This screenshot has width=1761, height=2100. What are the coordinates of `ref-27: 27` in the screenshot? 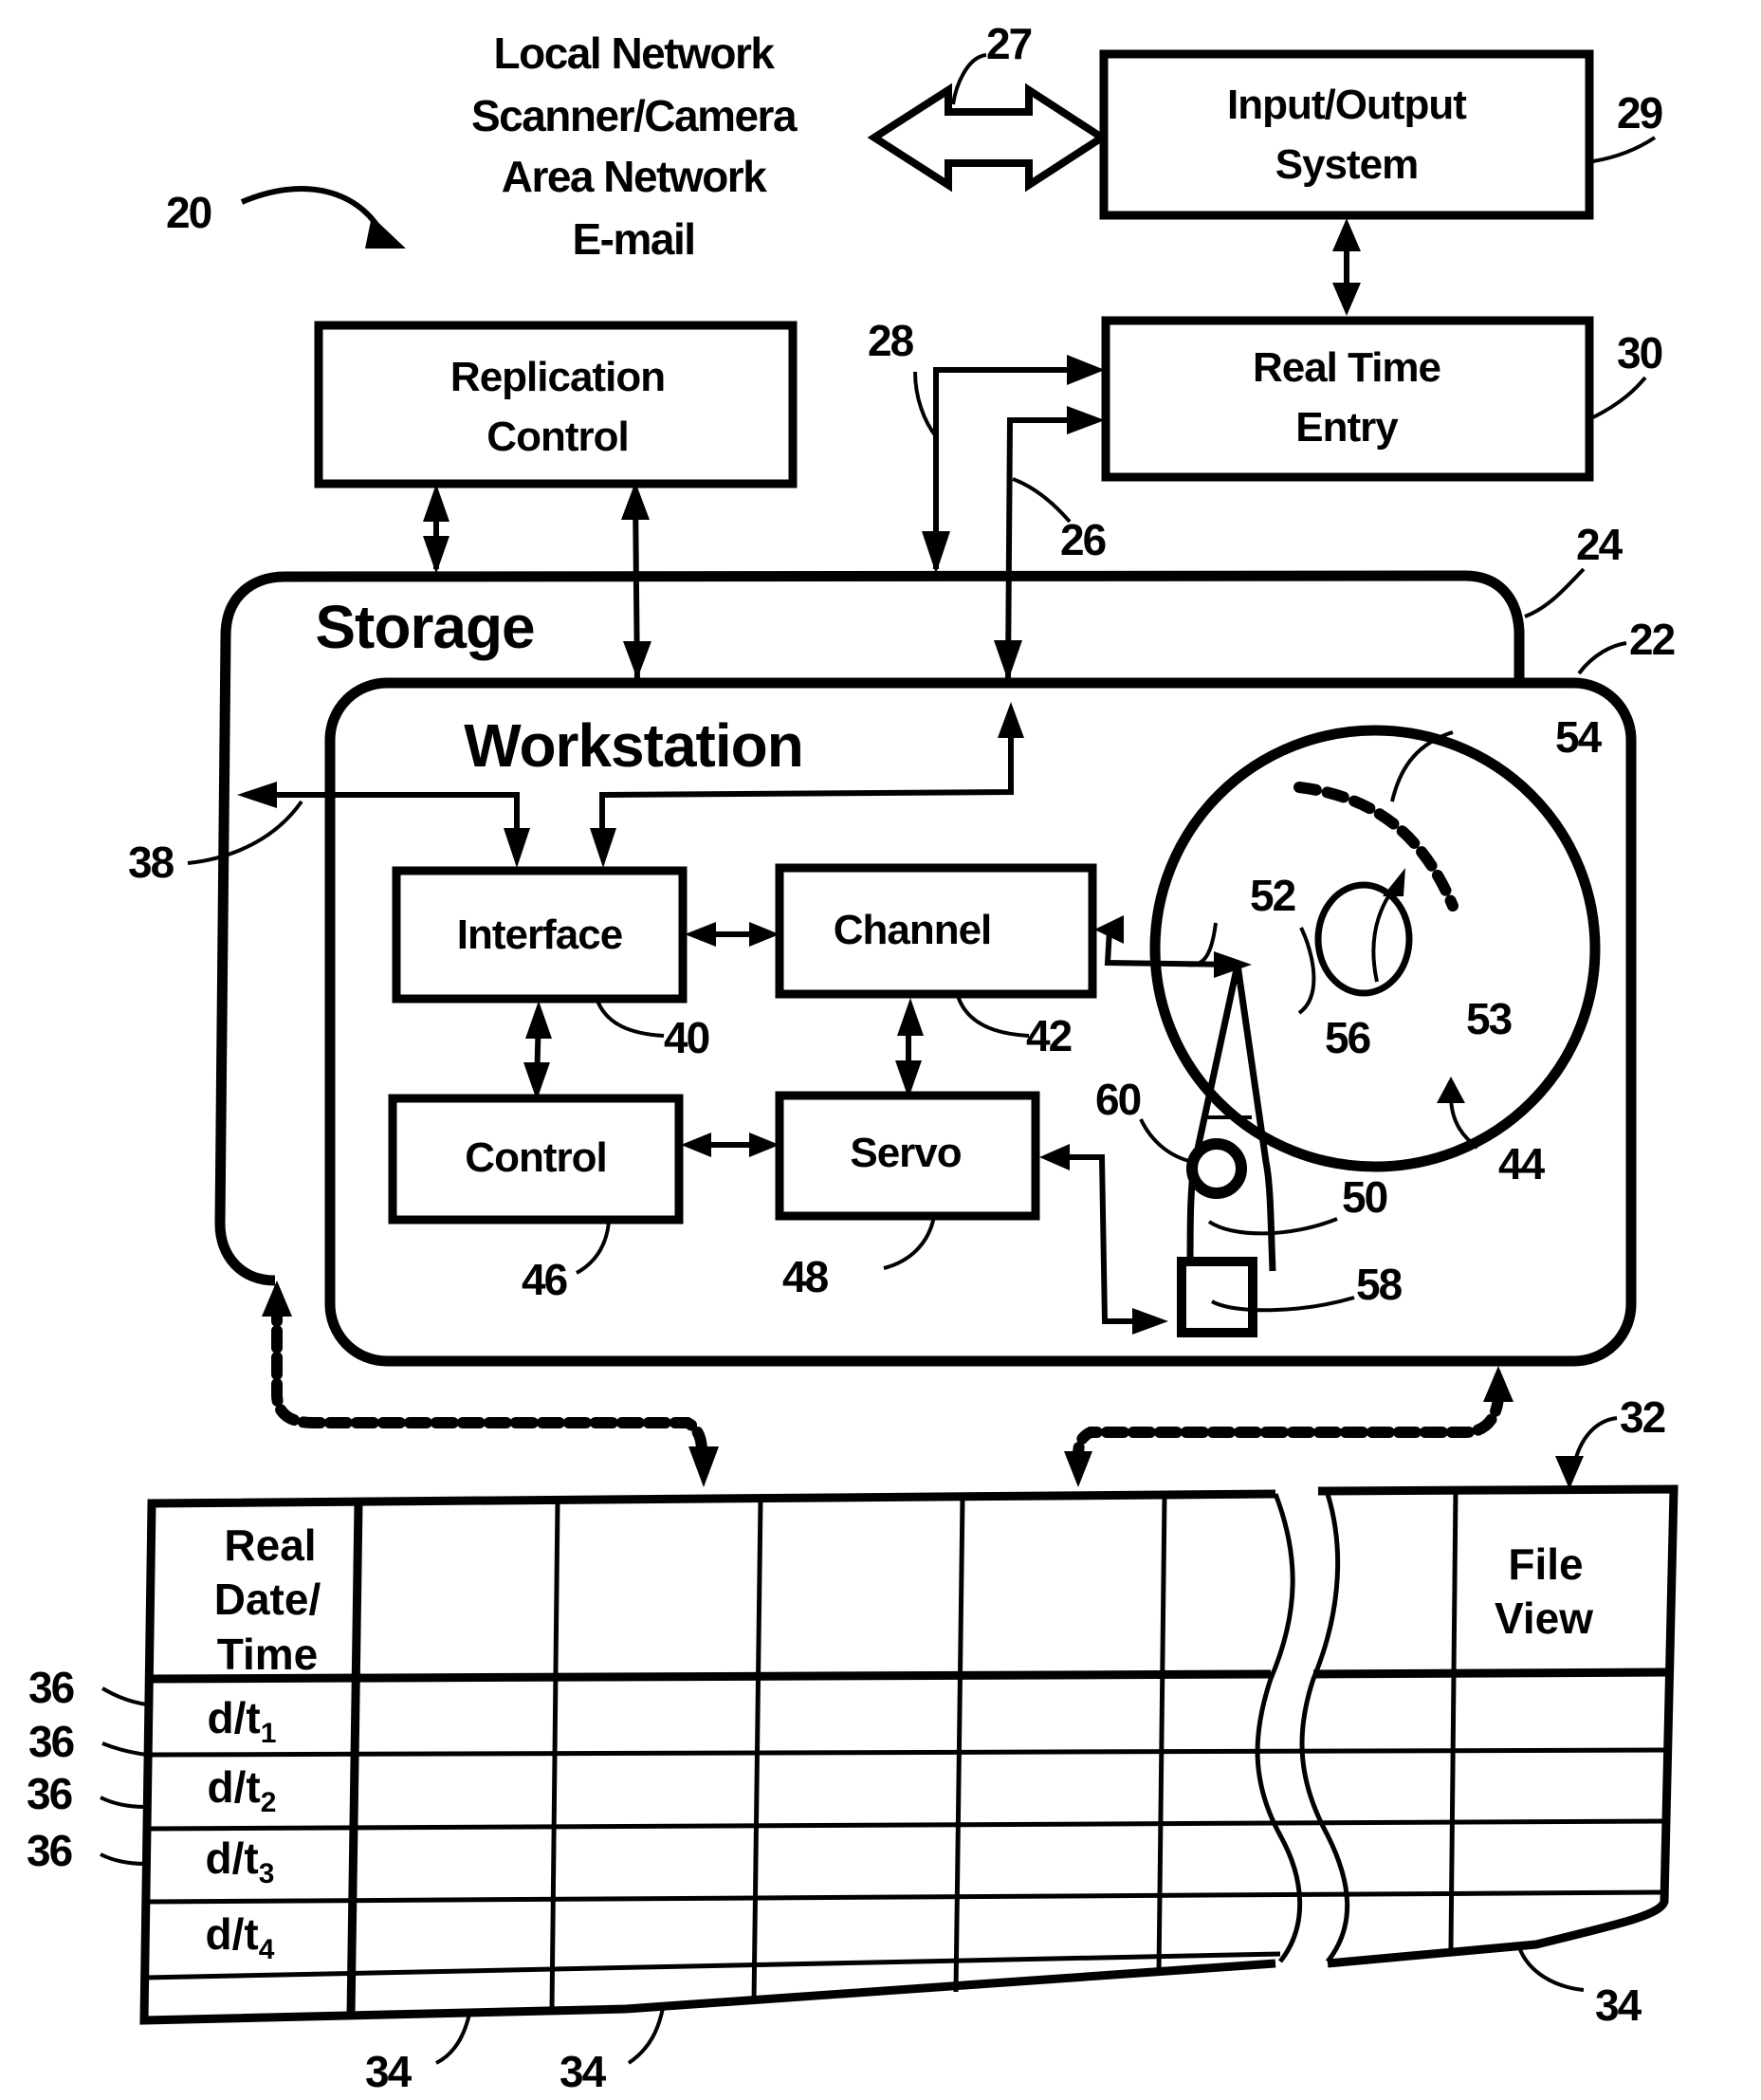 It's located at (1009, 43).